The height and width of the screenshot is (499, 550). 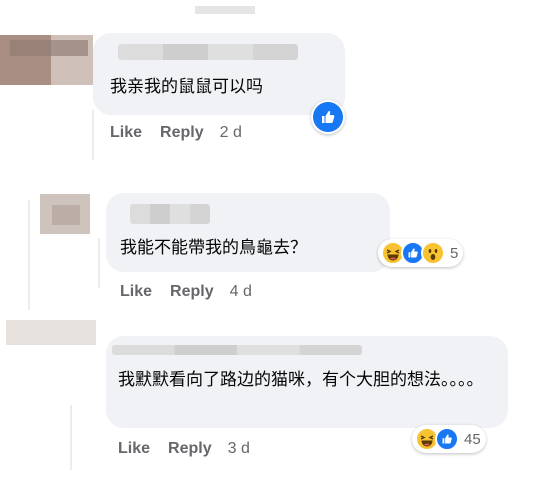 What do you see at coordinates (472, 439) in the screenshot?
I see `reaction-count: 45` at bounding box center [472, 439].